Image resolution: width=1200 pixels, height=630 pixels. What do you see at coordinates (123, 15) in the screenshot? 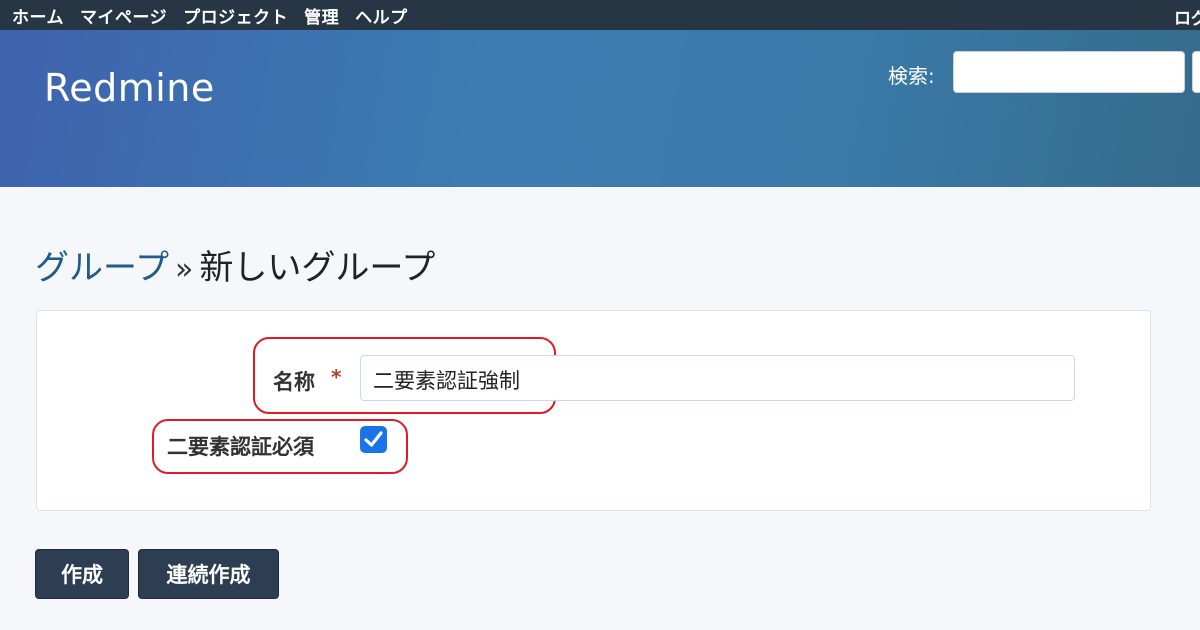
I see `menu-item-my-page: マイページ` at bounding box center [123, 15].